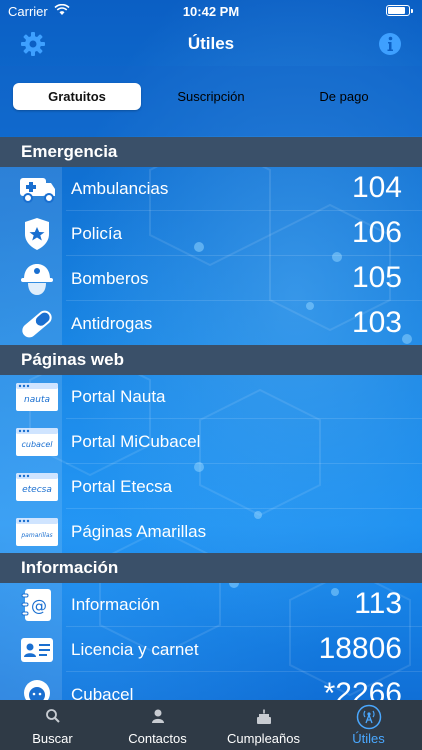  Describe the element at coordinates (136, 441) in the screenshot. I see `item-label: Portal MiCubacel` at that location.